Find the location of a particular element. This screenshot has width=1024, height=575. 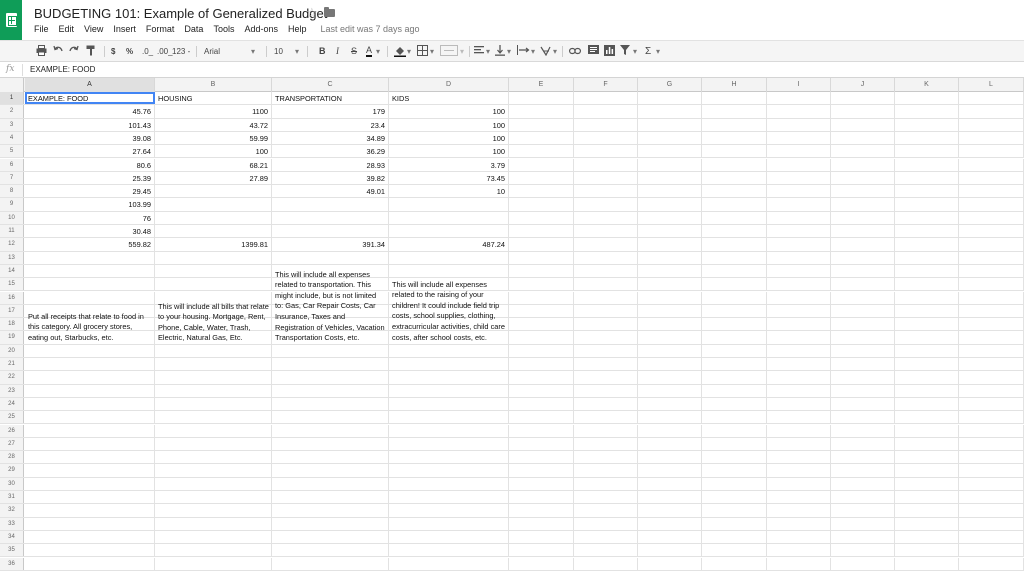

row-header: 33 is located at coordinates (12, 523).